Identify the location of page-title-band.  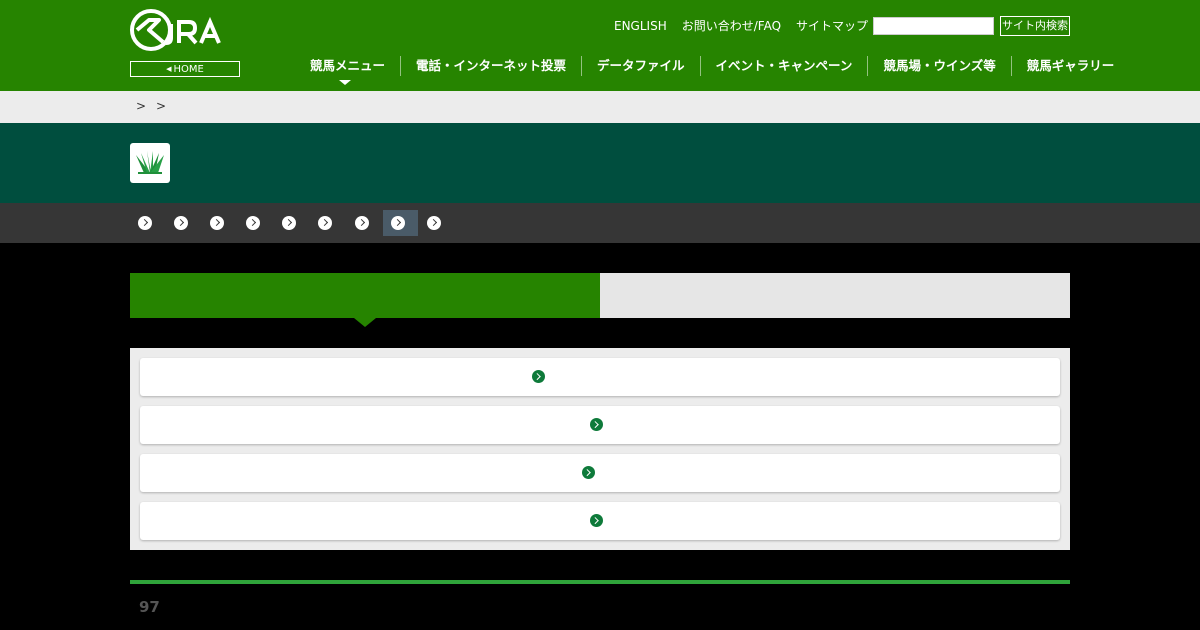
(600, 163).